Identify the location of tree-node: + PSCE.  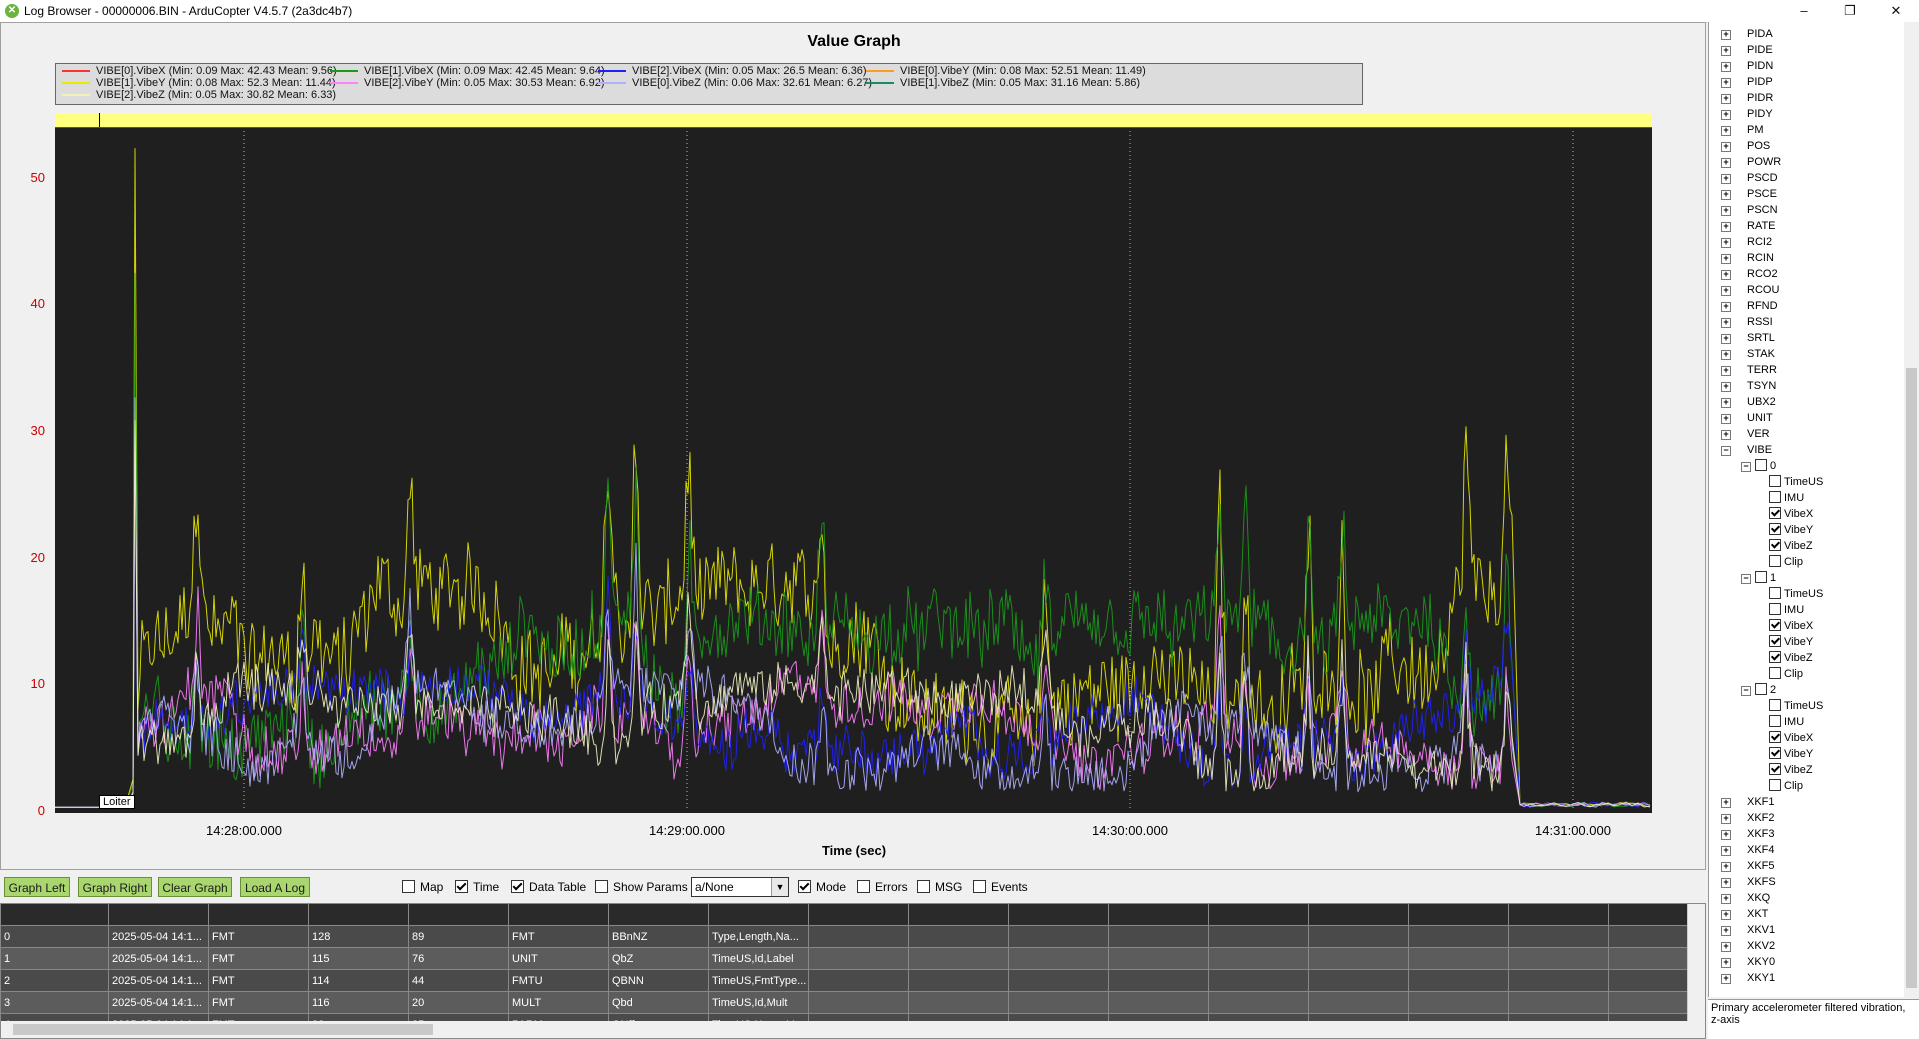
(1749, 194).